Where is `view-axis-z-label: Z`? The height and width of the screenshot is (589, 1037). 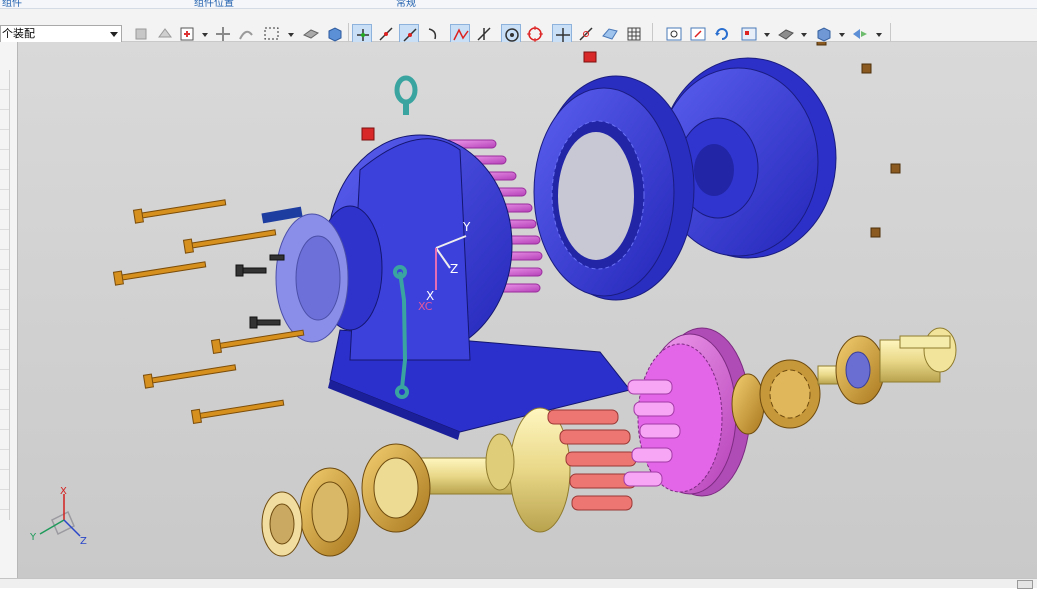 view-axis-z-label: Z is located at coordinates (83, 541).